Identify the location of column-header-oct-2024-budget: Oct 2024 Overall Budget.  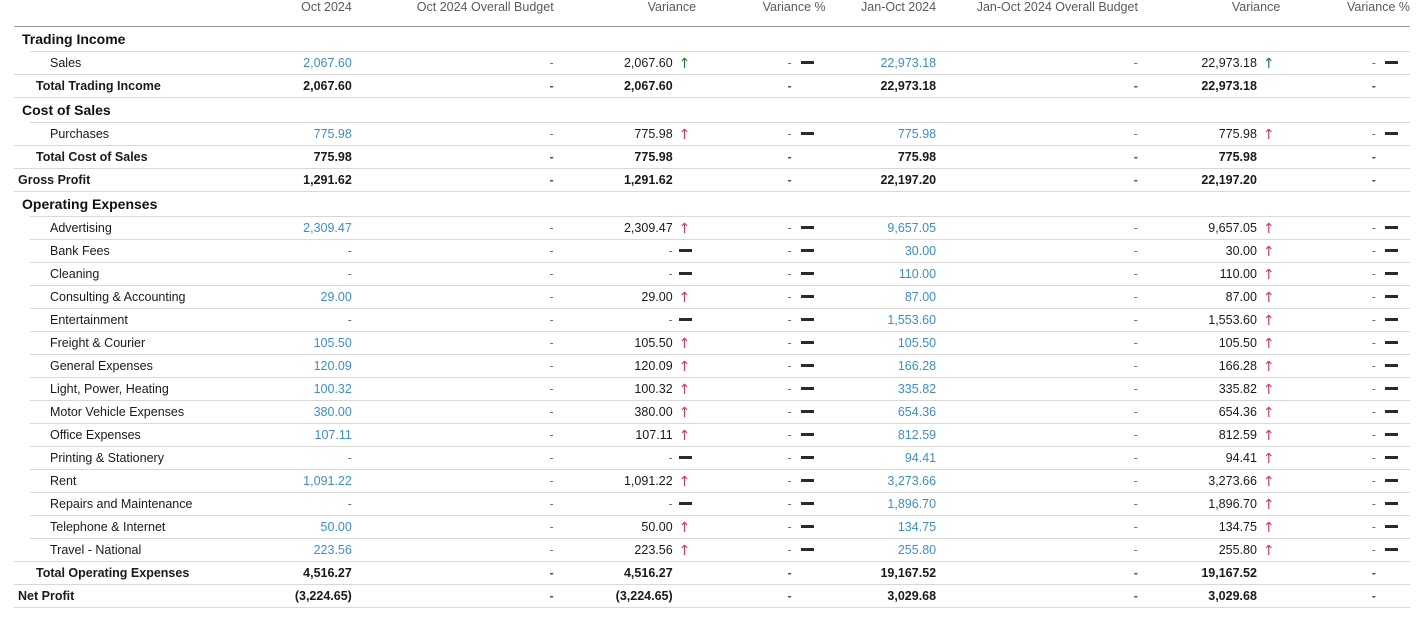
(485, 7).